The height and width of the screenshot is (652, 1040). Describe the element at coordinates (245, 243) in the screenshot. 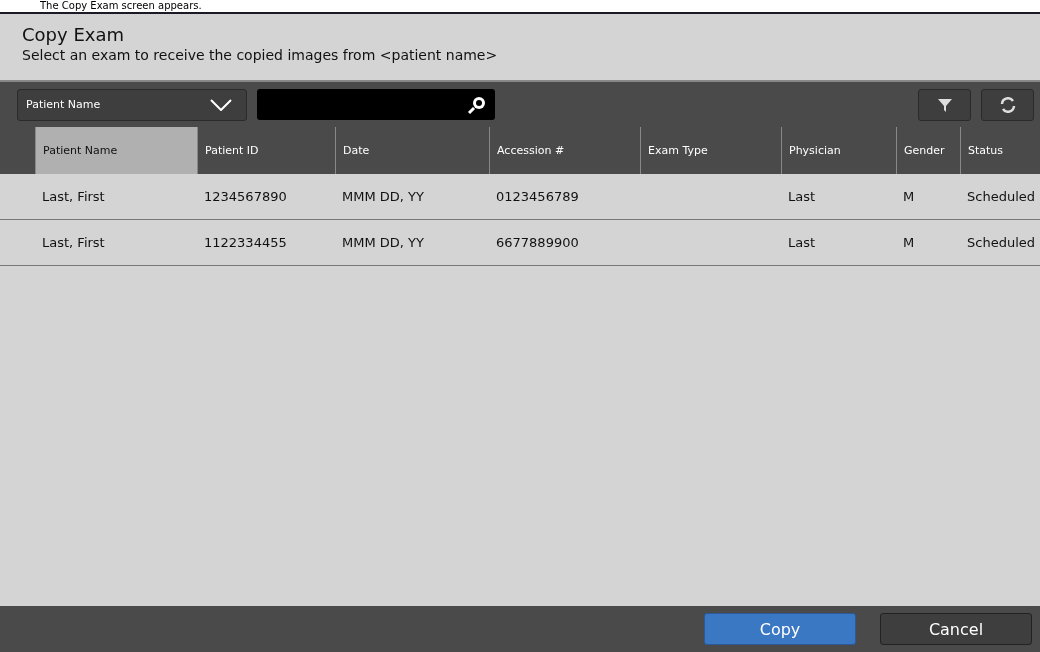

I see `table-cell-text: 1122334455` at that location.